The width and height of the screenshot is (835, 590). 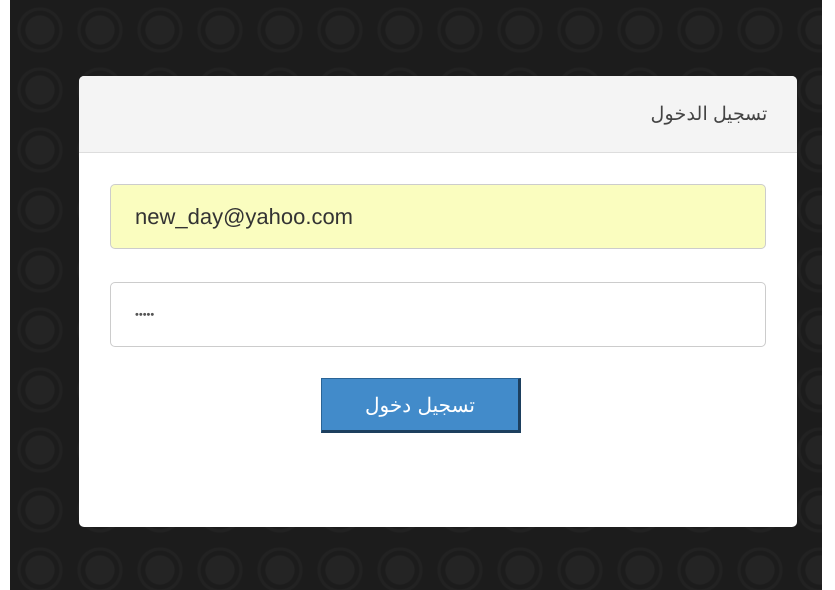 What do you see at coordinates (438, 216) in the screenshot?
I see `email-field: new_day@yahoo.com` at bounding box center [438, 216].